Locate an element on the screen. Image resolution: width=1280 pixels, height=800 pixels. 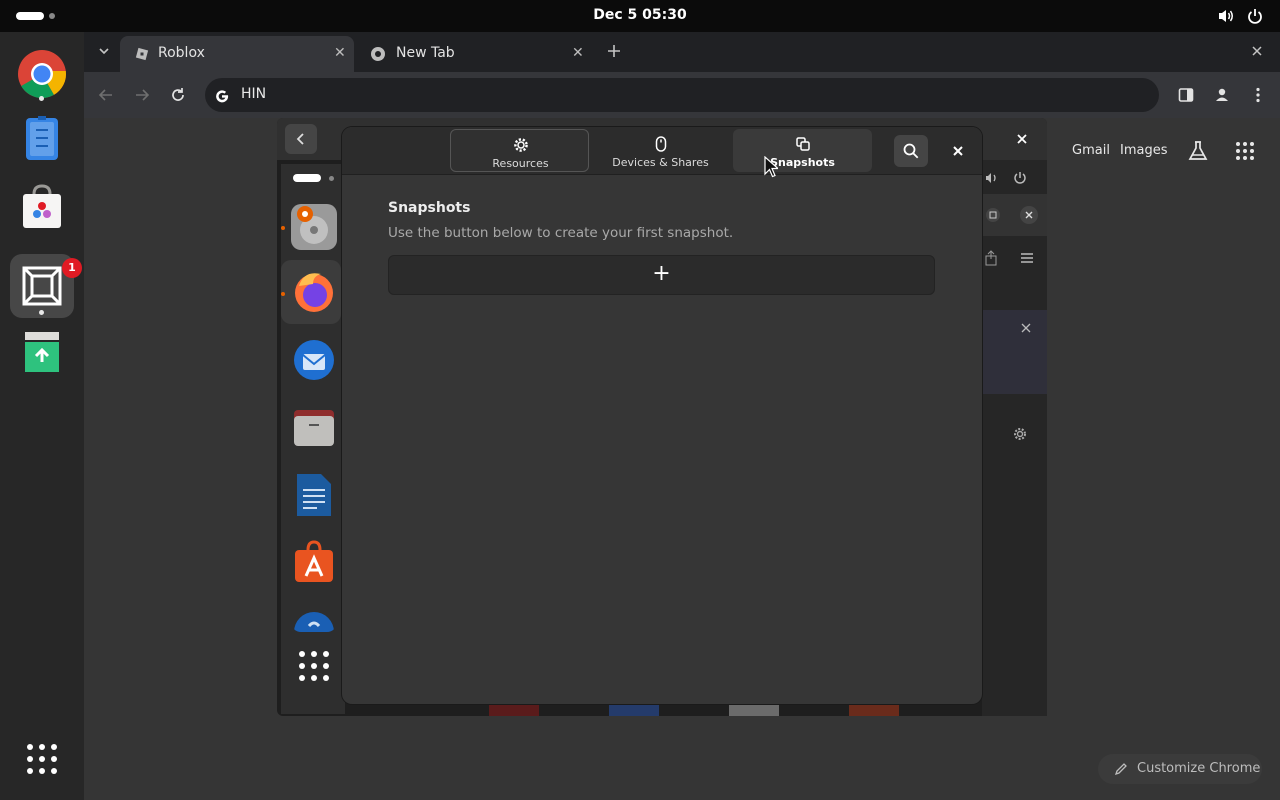
show-apps-icon is located at coordinates (42, 759).